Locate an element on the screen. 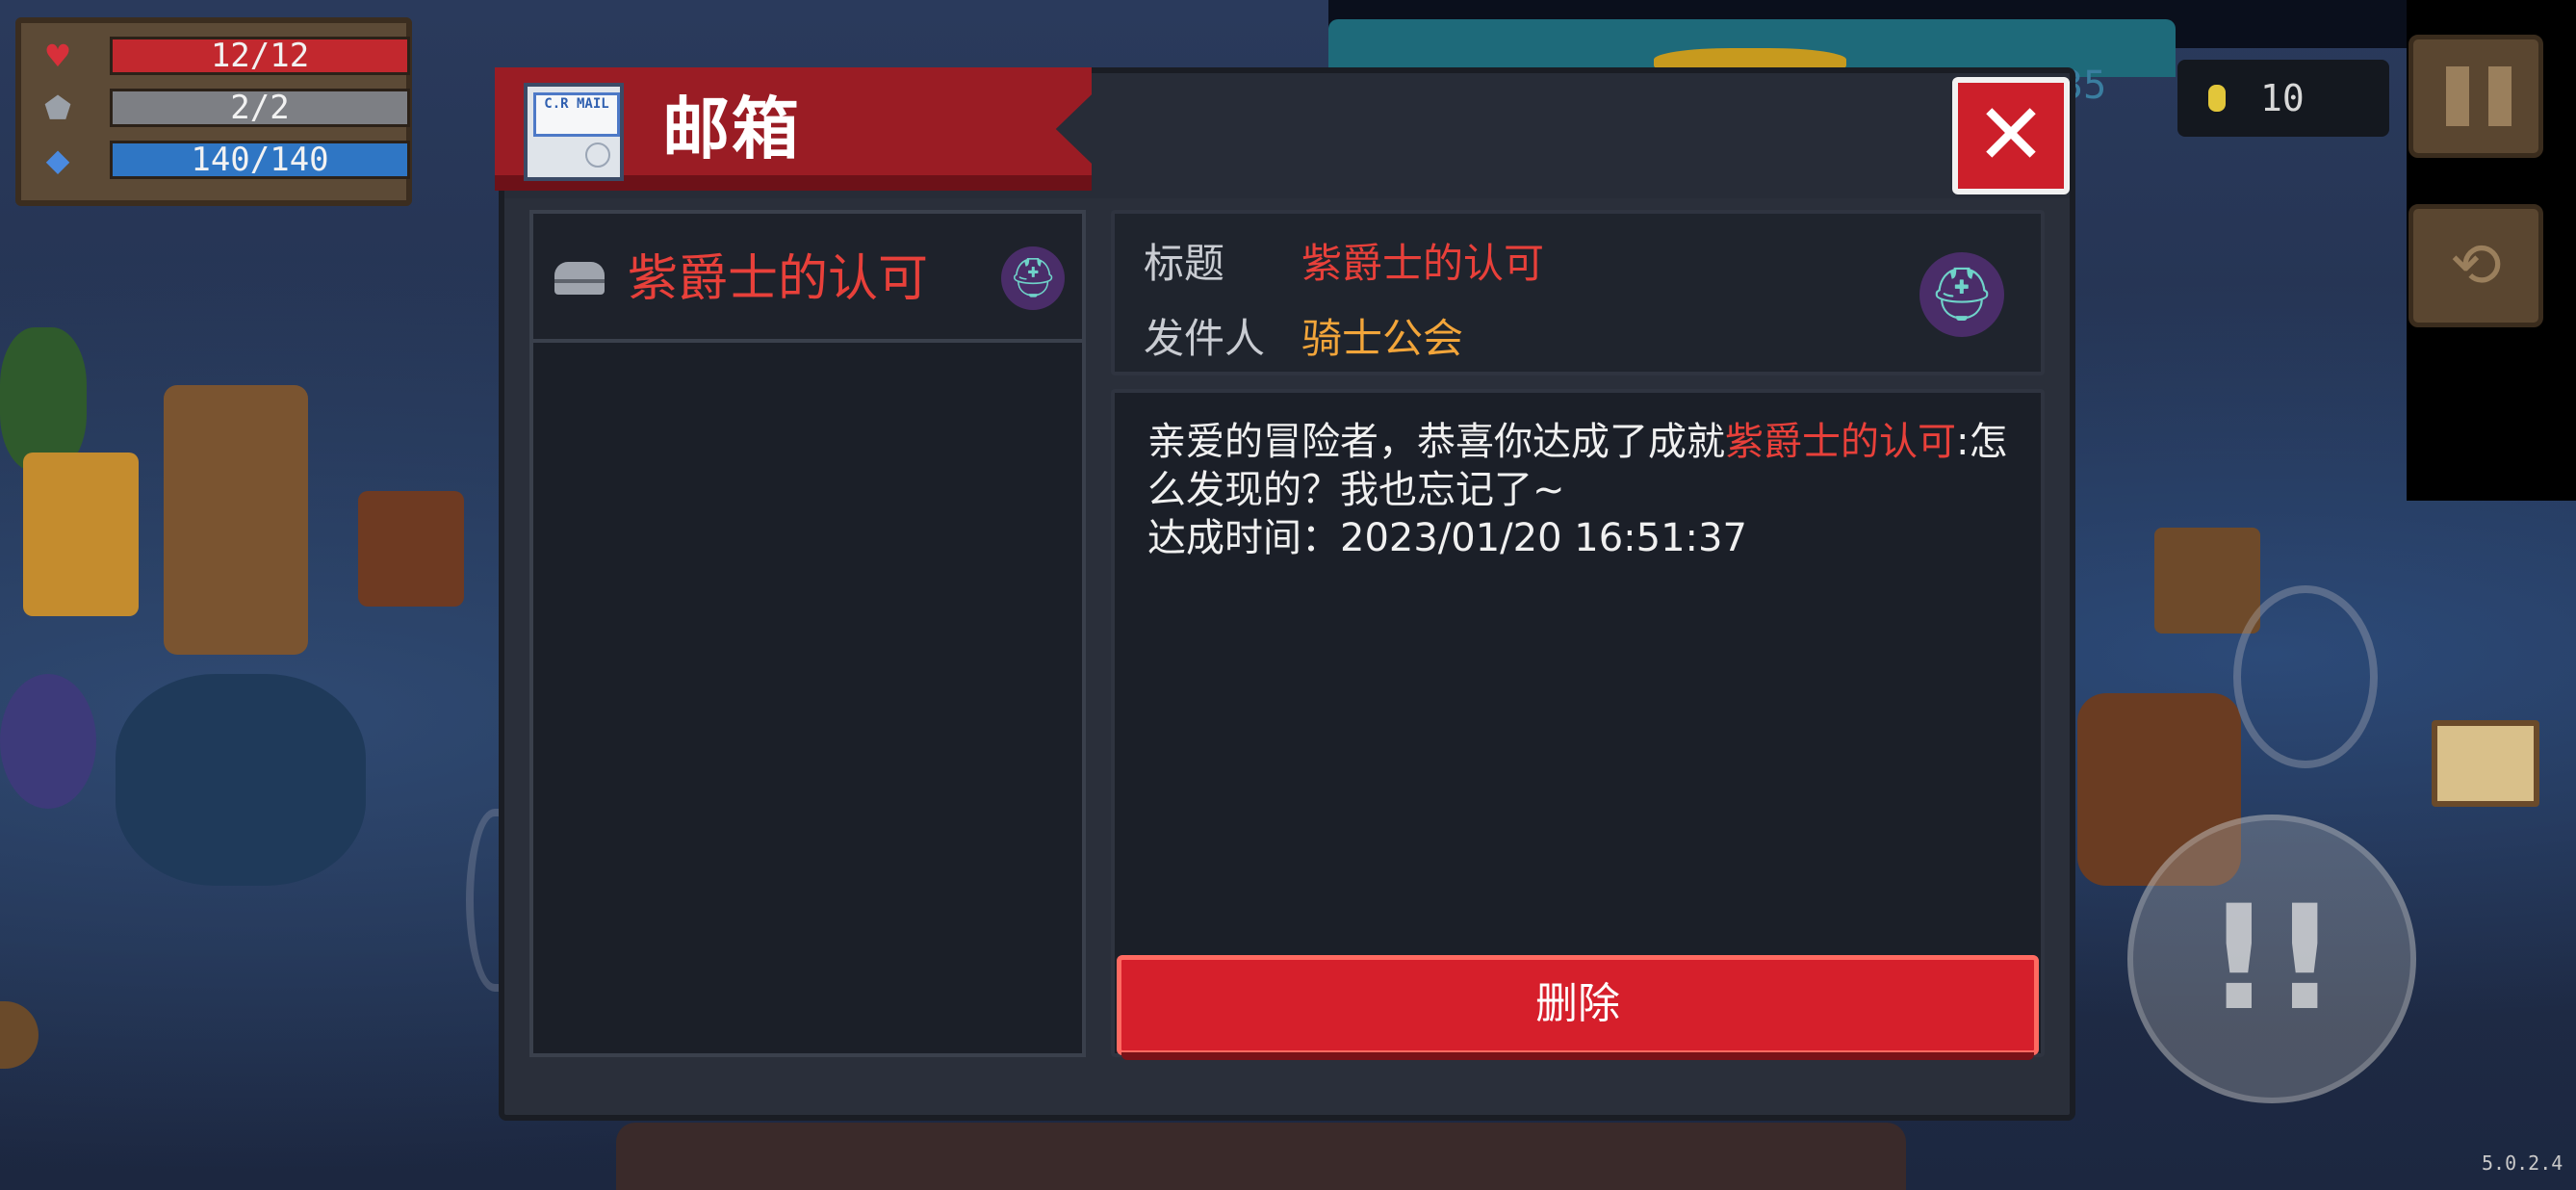  skill-icon: !! is located at coordinates (2271, 959).